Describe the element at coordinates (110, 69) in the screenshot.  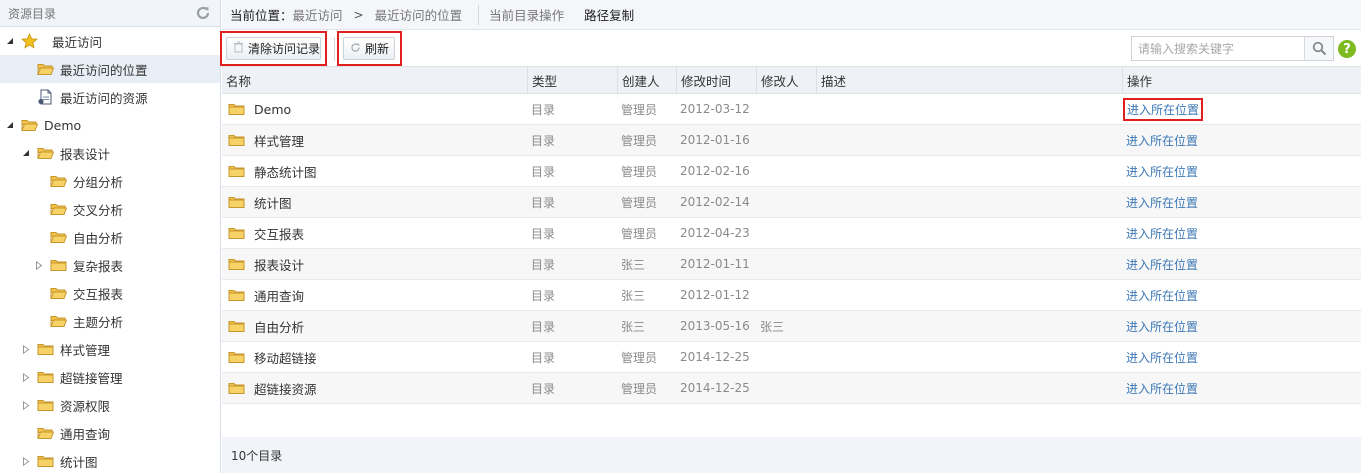
I see `tree-item: 最近访问的位置` at that location.